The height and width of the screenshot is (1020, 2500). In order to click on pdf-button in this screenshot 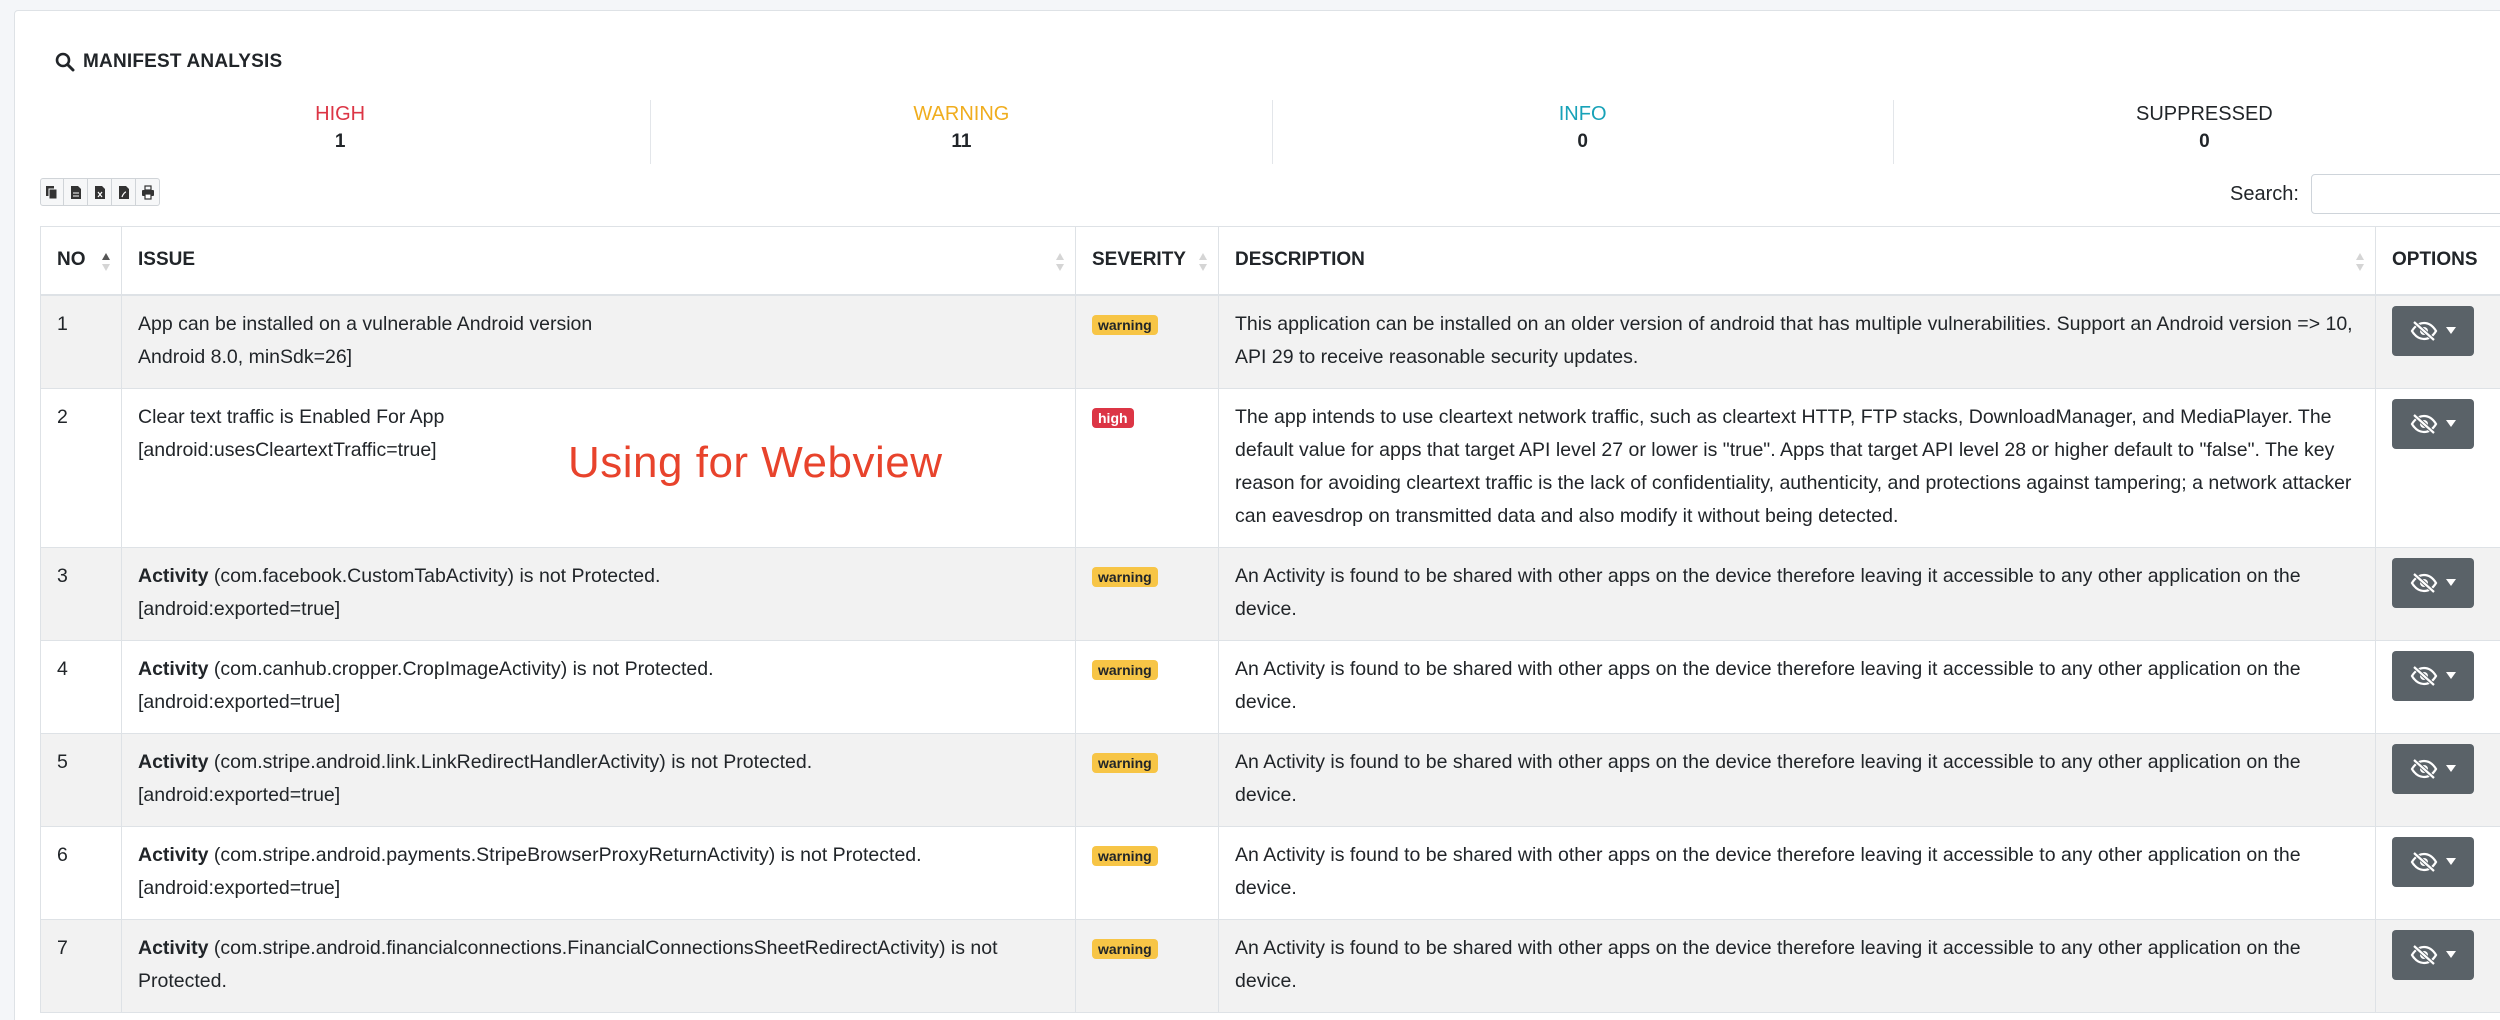, I will do `click(124, 192)`.